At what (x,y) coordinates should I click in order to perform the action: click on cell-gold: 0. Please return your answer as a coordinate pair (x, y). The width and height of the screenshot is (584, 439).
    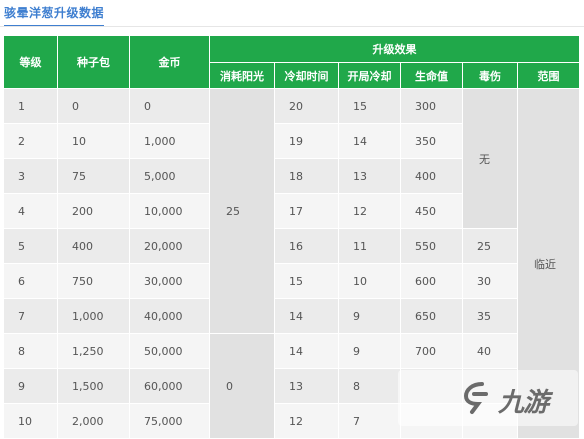
    Looking at the image, I should click on (169, 106).